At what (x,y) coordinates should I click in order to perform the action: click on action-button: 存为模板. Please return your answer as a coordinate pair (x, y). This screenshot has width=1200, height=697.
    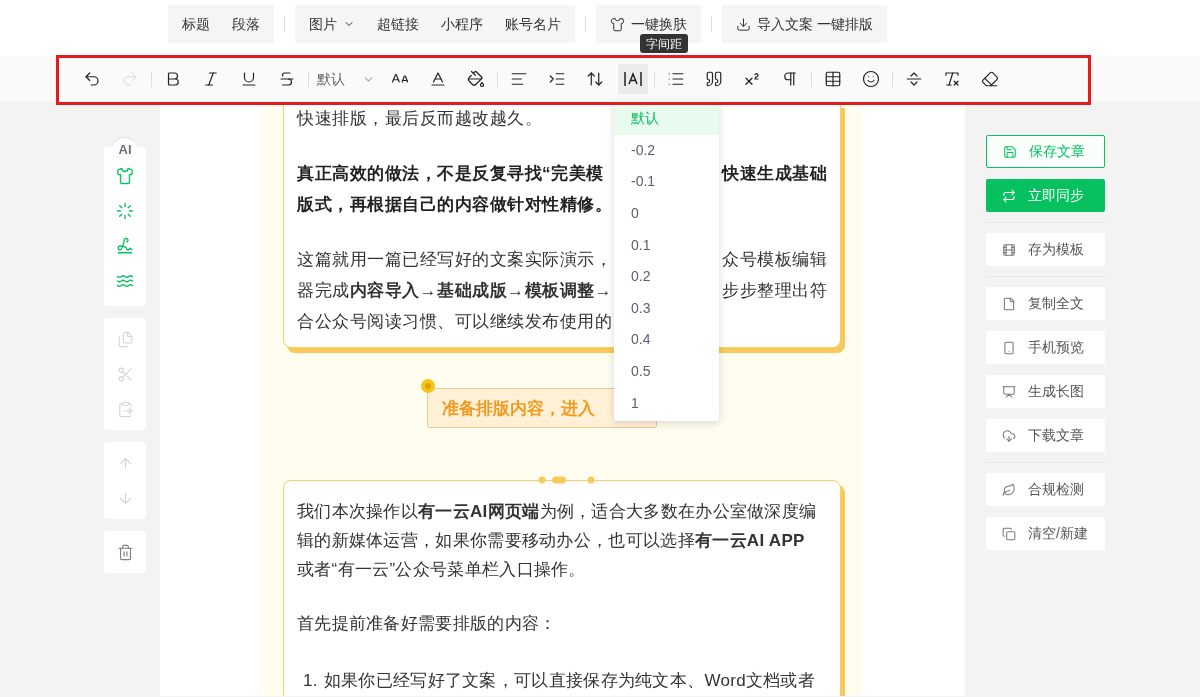
    Looking at the image, I should click on (1045, 249).